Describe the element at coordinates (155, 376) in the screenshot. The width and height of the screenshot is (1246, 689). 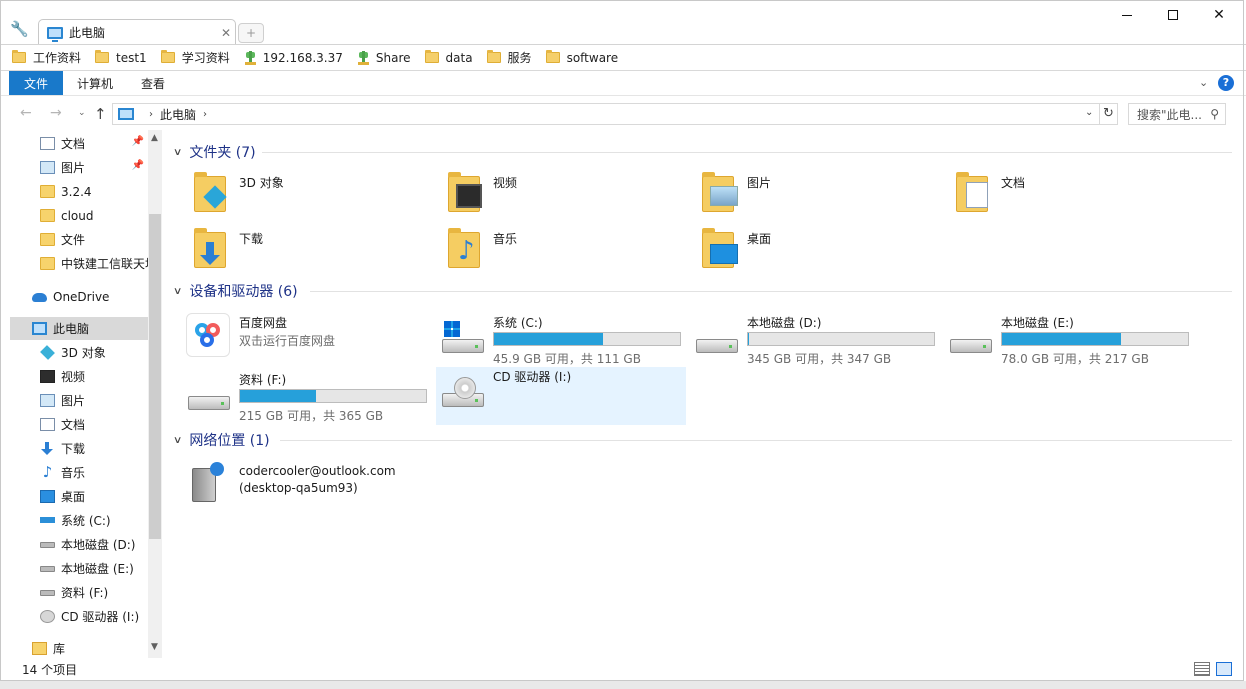
I see `scrollbar-thumb` at that location.